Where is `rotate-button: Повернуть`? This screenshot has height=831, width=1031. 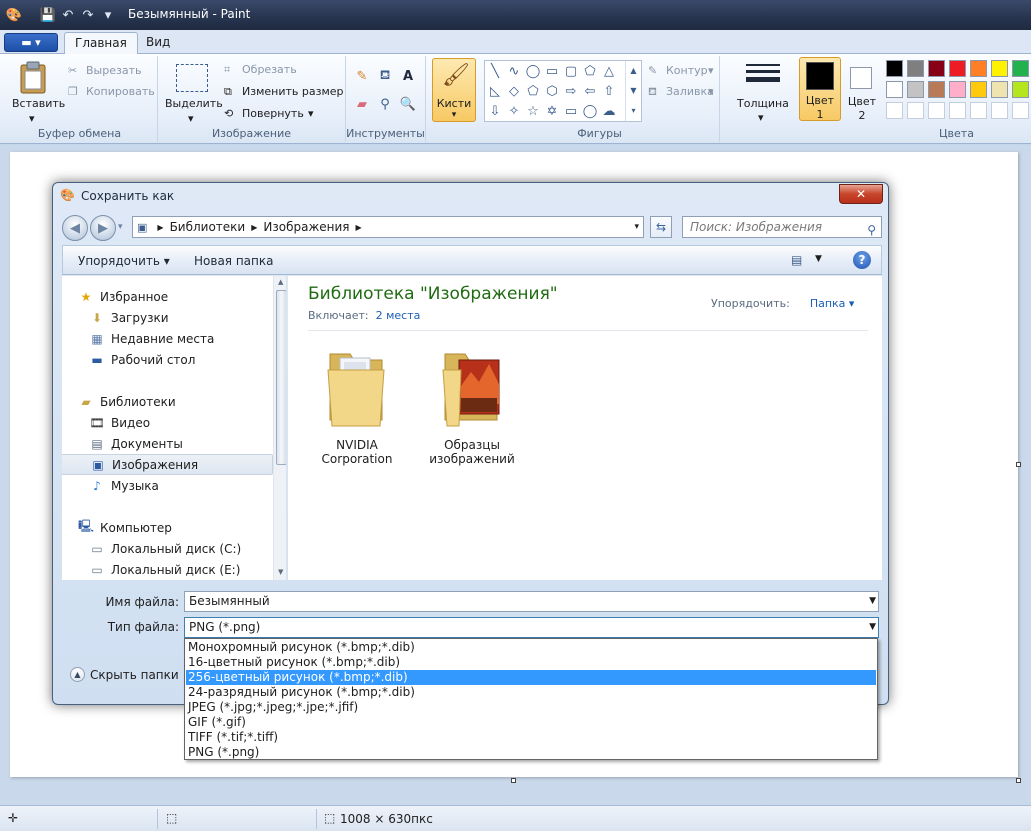
rotate-button: Повернуть is located at coordinates (273, 113).